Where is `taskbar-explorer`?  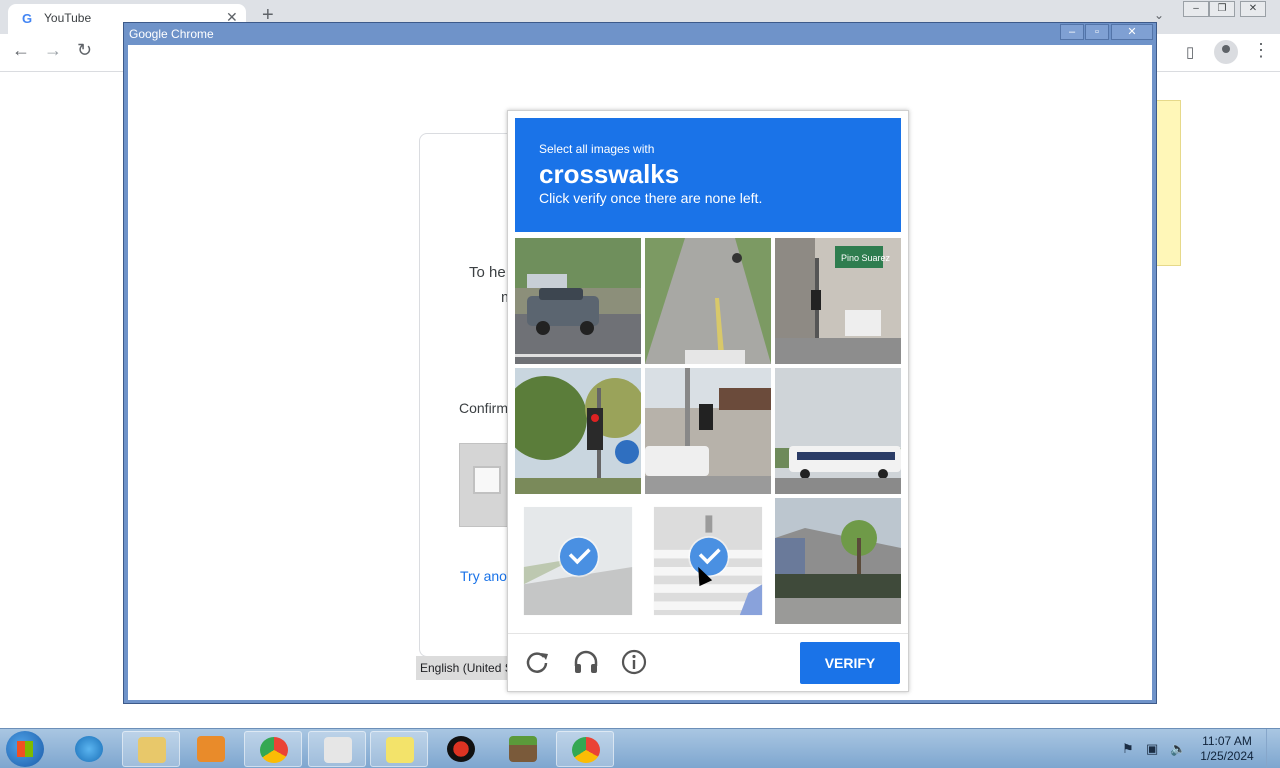
taskbar-explorer is located at coordinates (151, 749).